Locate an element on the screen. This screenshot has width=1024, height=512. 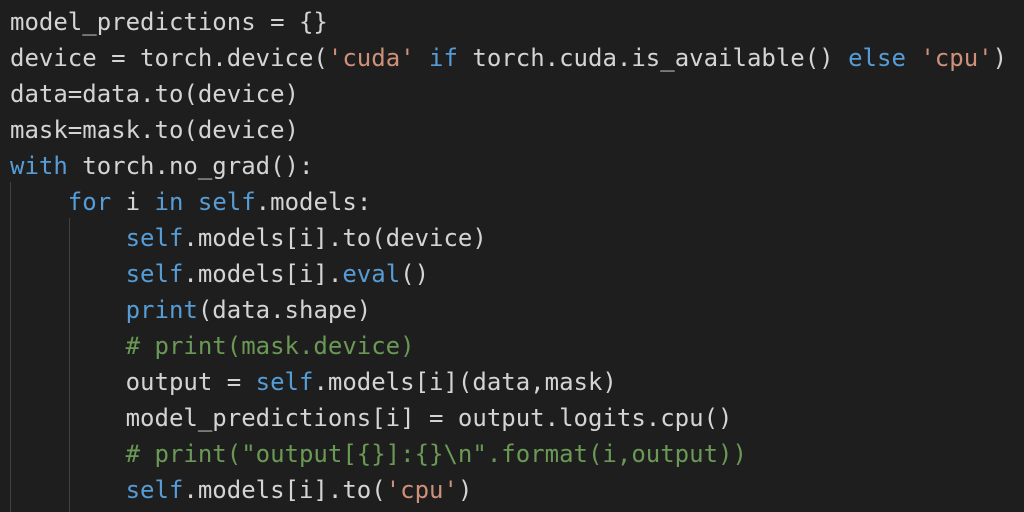
keyword-token: eval is located at coordinates (371, 274).